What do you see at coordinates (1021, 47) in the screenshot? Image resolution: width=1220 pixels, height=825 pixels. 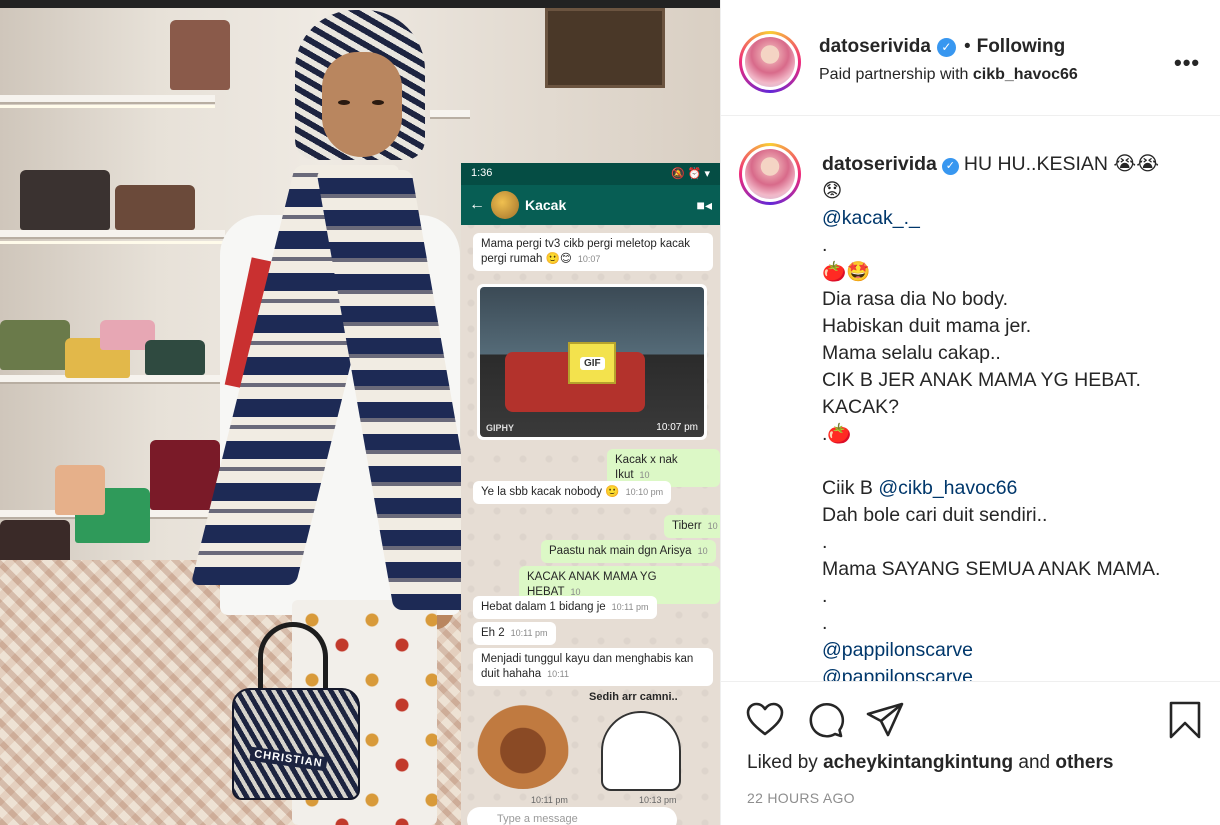 I see `following-button: Following` at bounding box center [1021, 47].